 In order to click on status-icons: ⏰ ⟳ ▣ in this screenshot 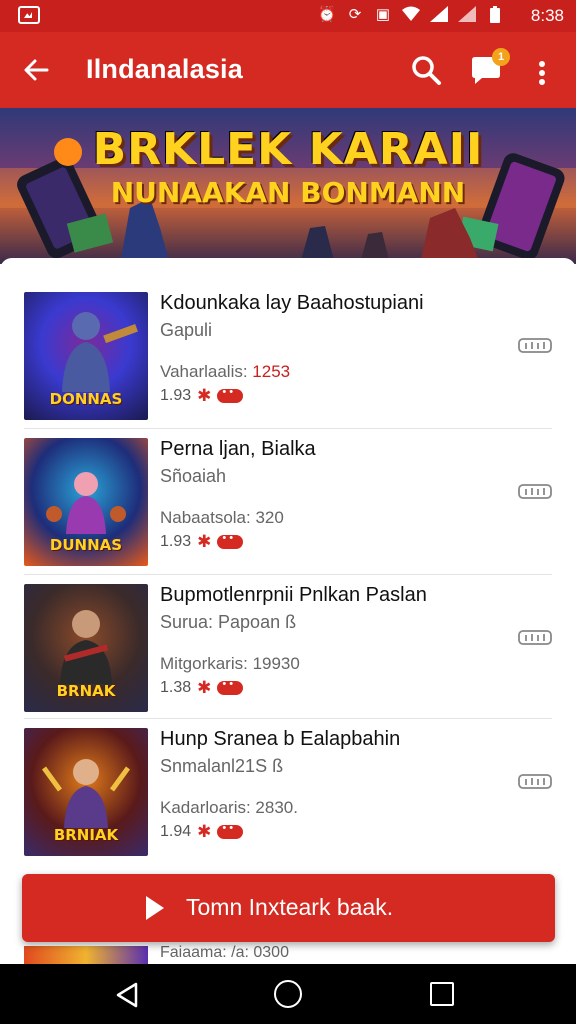, I will do `click(411, 14)`.